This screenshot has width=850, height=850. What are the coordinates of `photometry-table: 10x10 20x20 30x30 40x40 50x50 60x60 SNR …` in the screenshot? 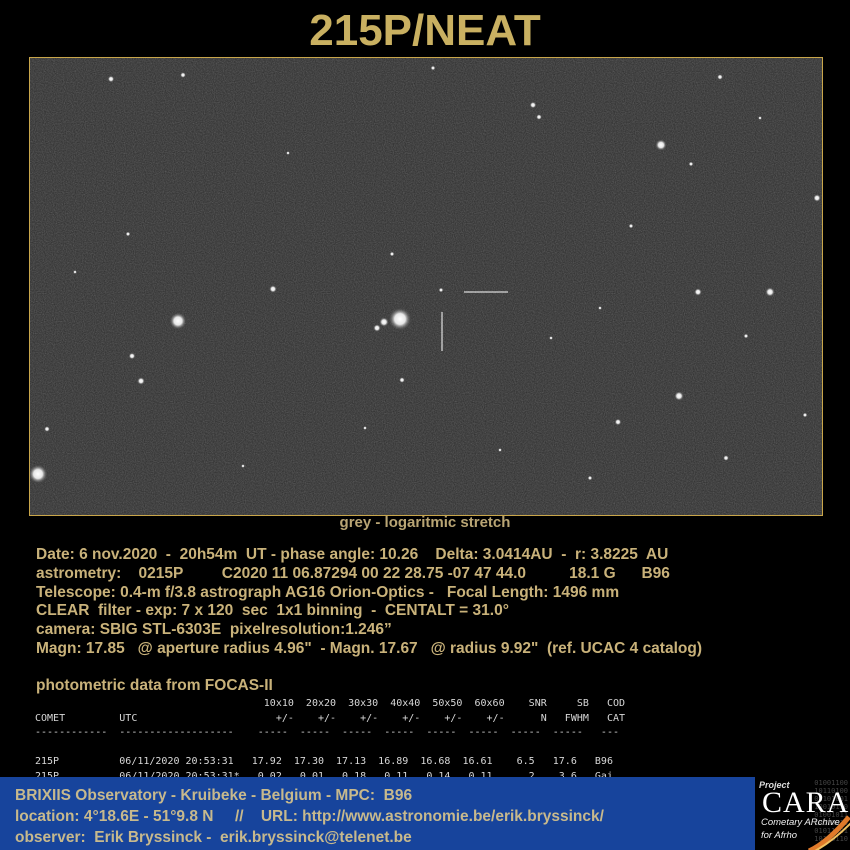 It's located at (330, 740).